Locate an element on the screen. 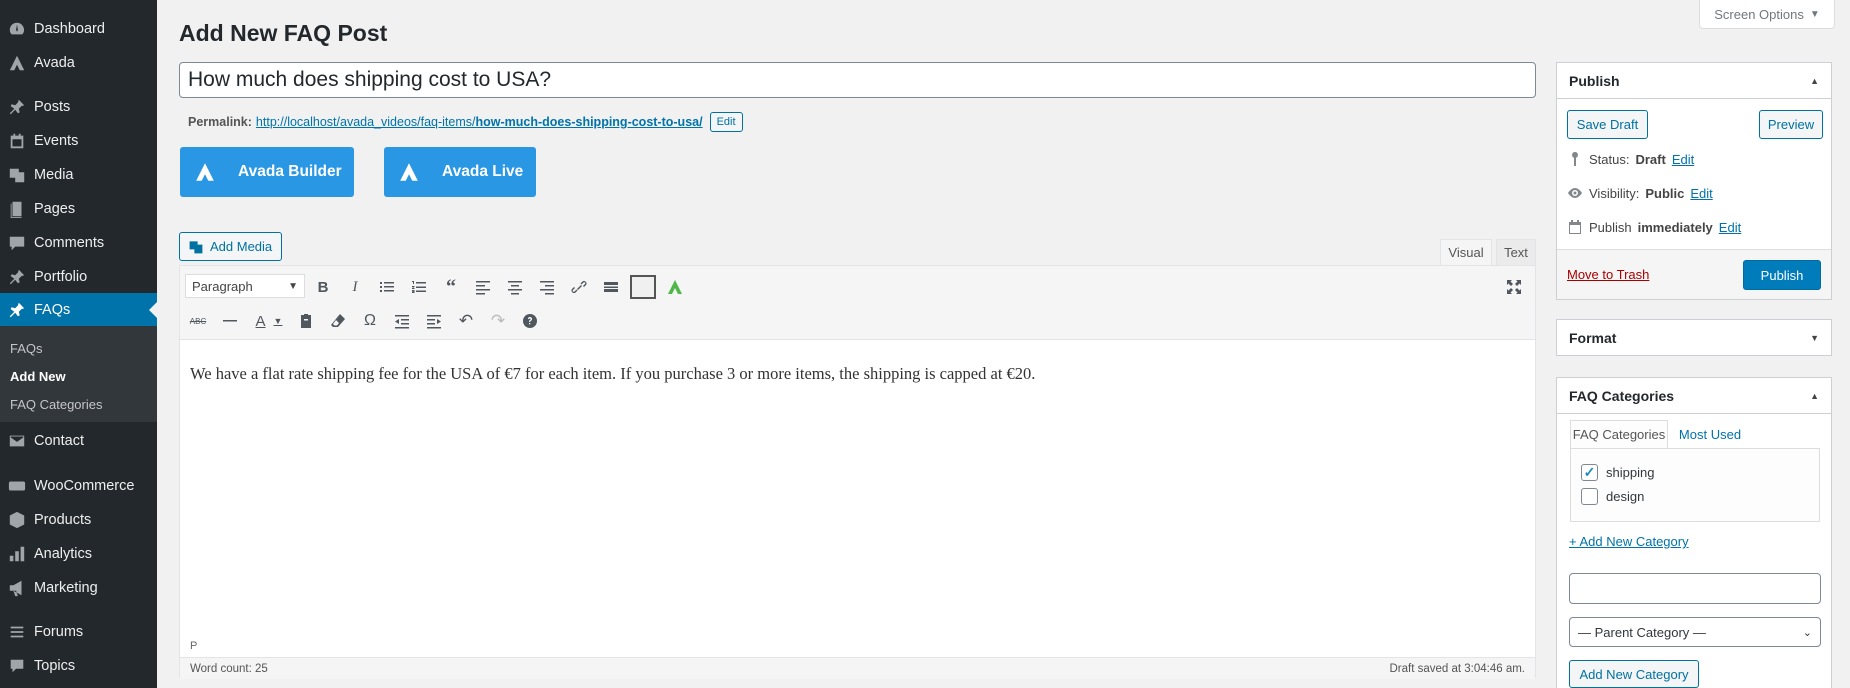 The width and height of the screenshot is (1850, 688). tab-text: Text is located at coordinates (1516, 252).